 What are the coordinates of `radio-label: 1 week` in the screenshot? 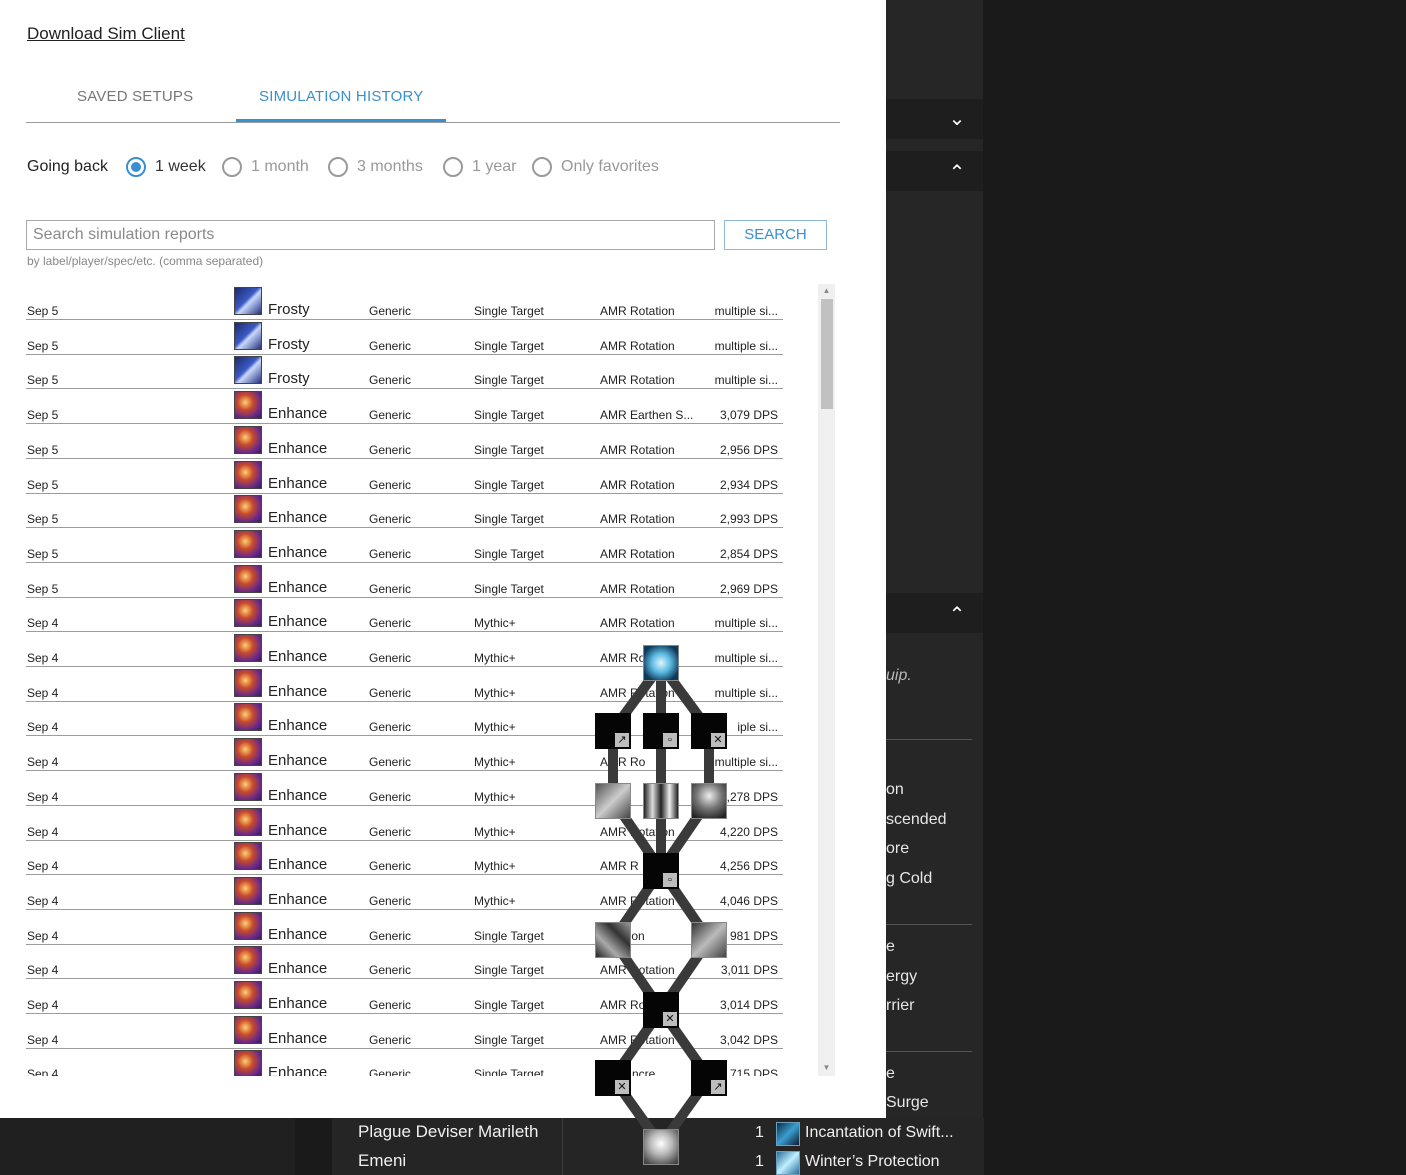 It's located at (180, 167).